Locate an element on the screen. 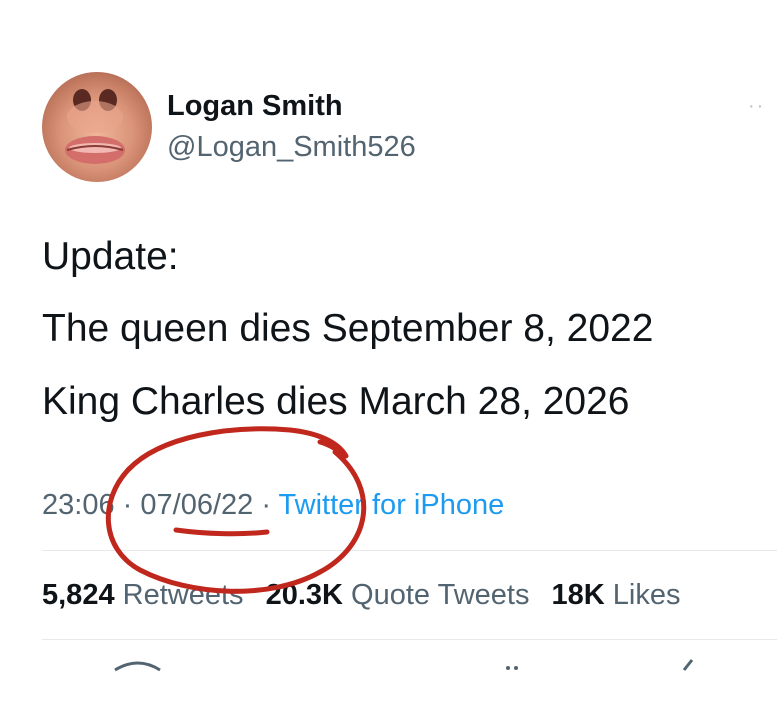 The width and height of the screenshot is (777, 715). quote-tweets-label: Quote Tweets is located at coordinates (440, 595).